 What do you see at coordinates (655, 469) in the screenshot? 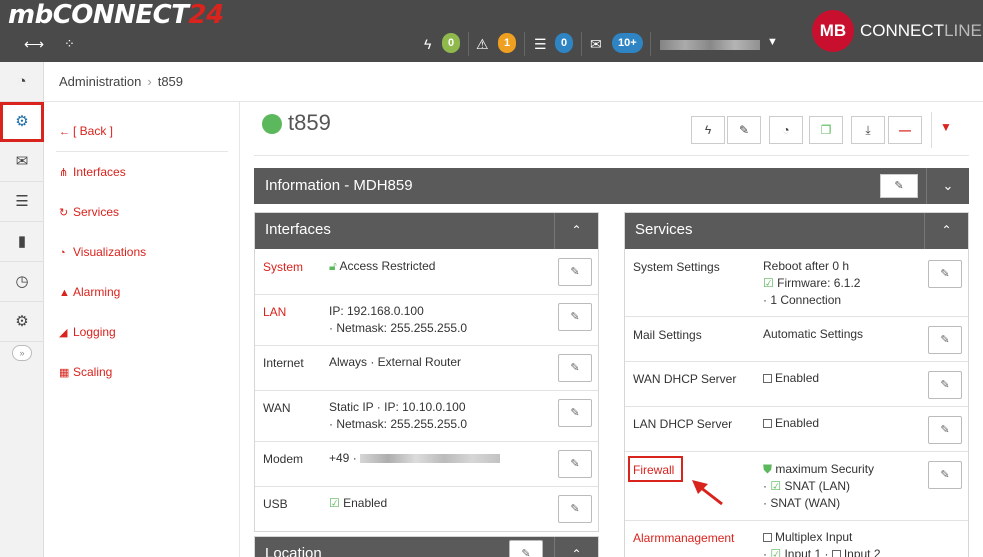
I see `firewall-highlight-box` at bounding box center [655, 469].